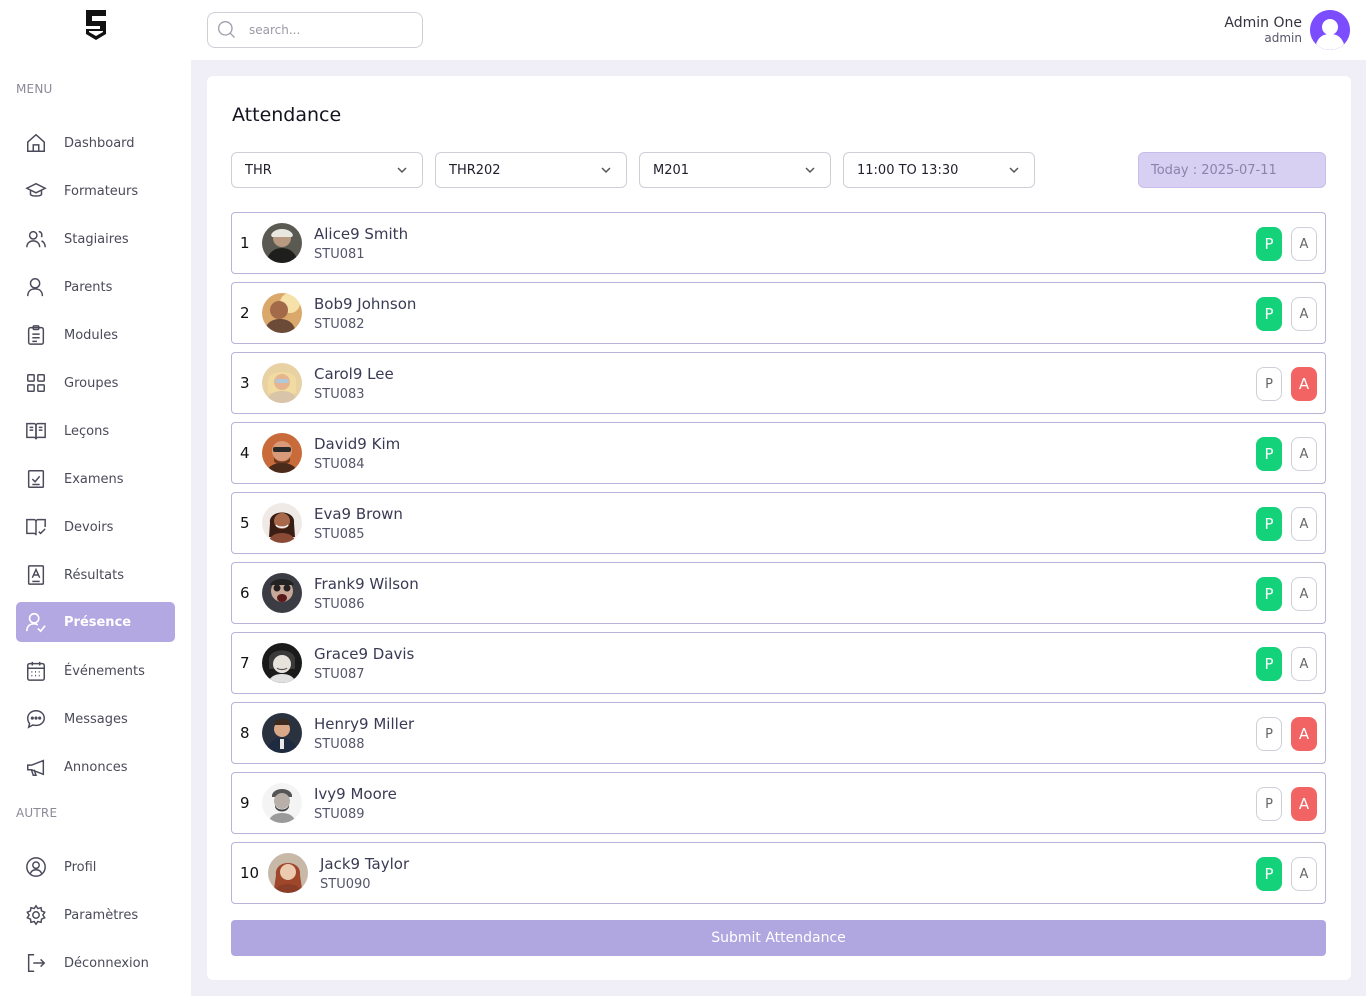 This screenshot has height=996, width=1366. I want to click on sidebar-item-dashboard: Dashboard, so click(95, 143).